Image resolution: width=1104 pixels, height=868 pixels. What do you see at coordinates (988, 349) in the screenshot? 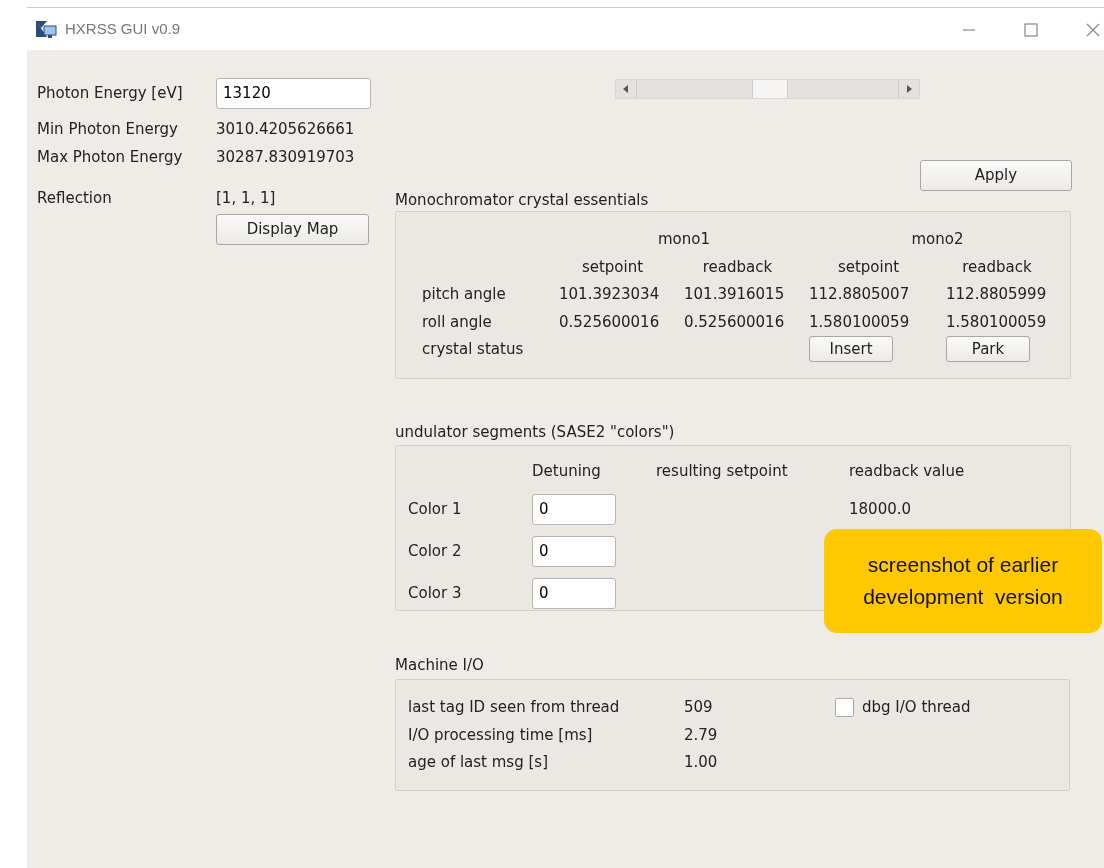
I see `park-button: Park` at bounding box center [988, 349].